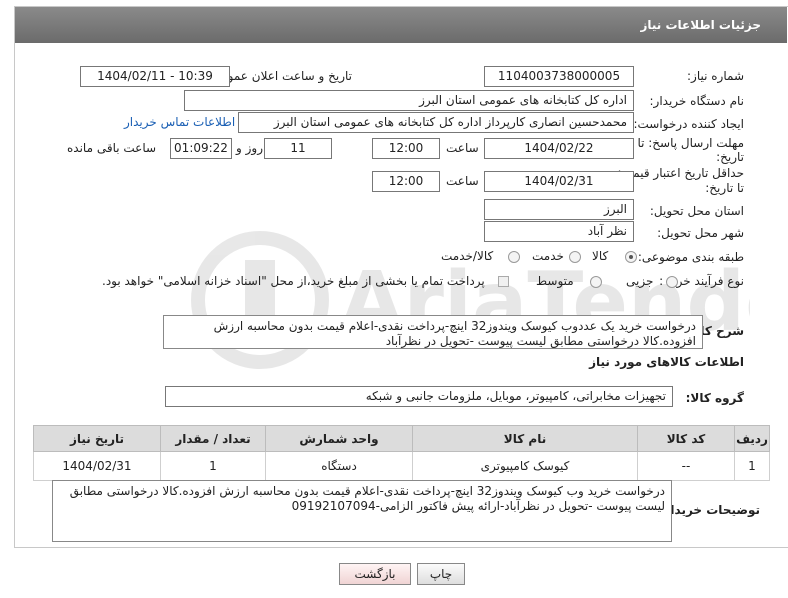 This screenshot has height=598, width=788. I want to click on deadline-label: مهلت ارسال پاسخ: تا, so click(690, 143).